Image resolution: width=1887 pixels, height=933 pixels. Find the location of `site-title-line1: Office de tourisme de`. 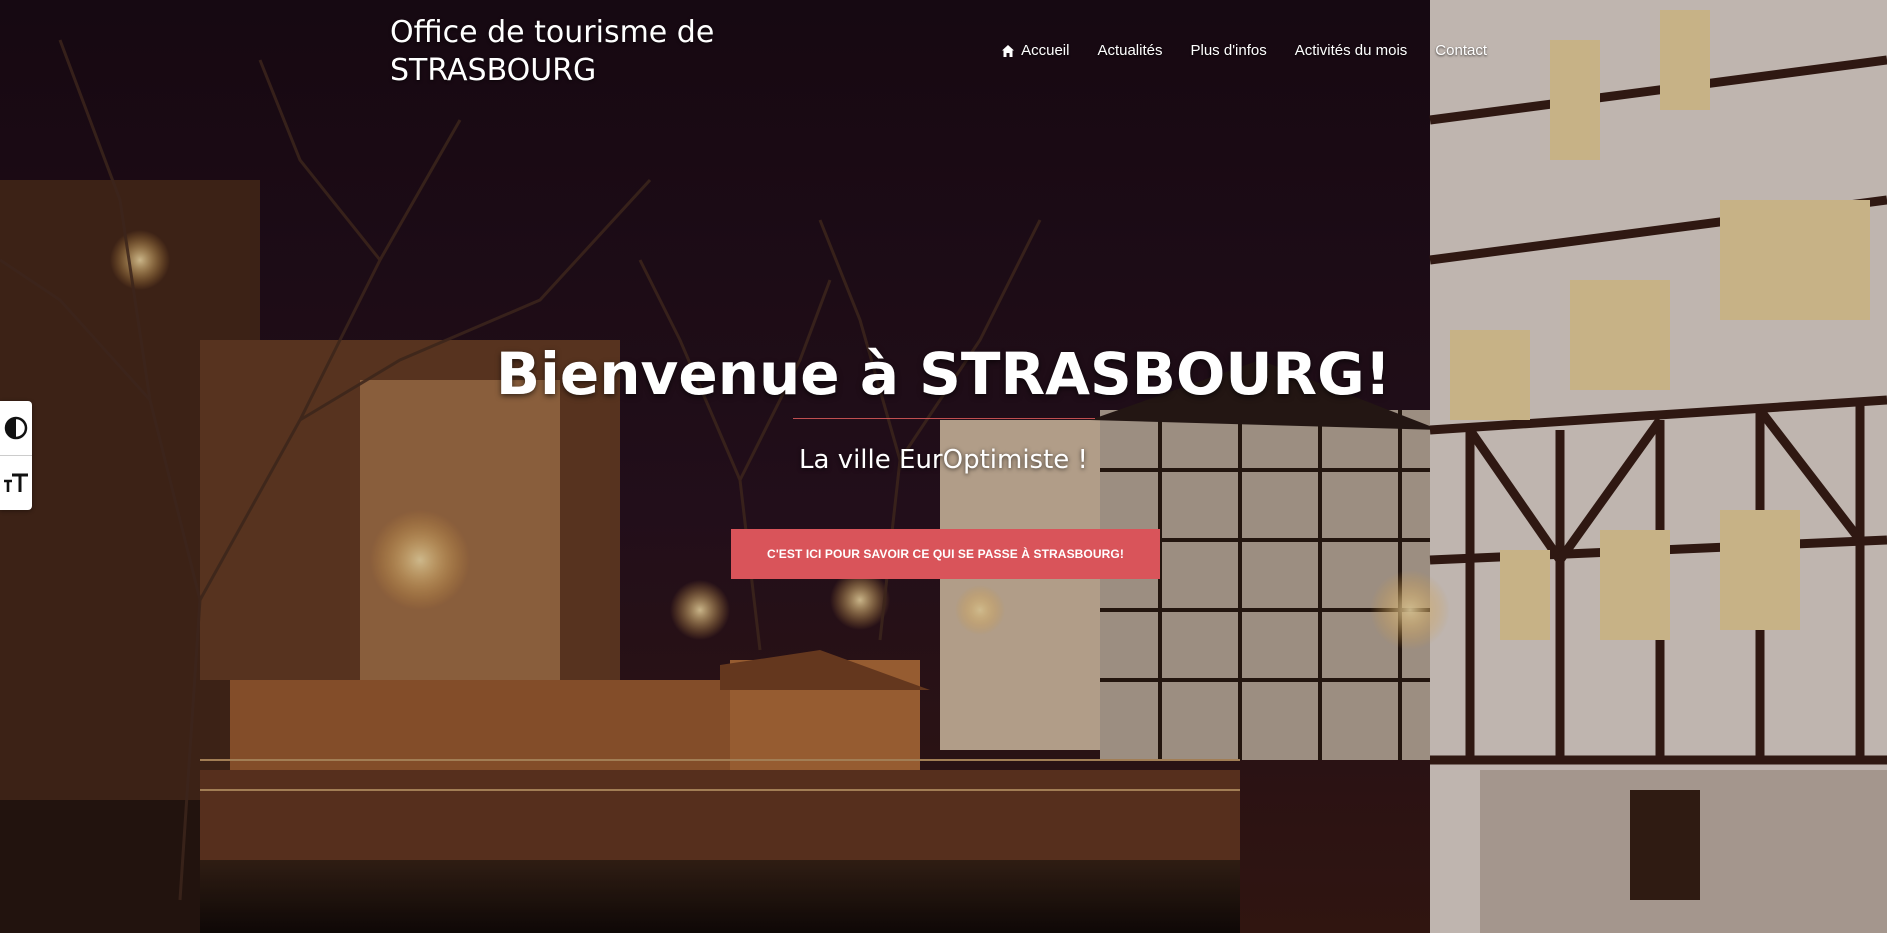

site-title-line1: Office de tourisme de is located at coordinates (552, 32).